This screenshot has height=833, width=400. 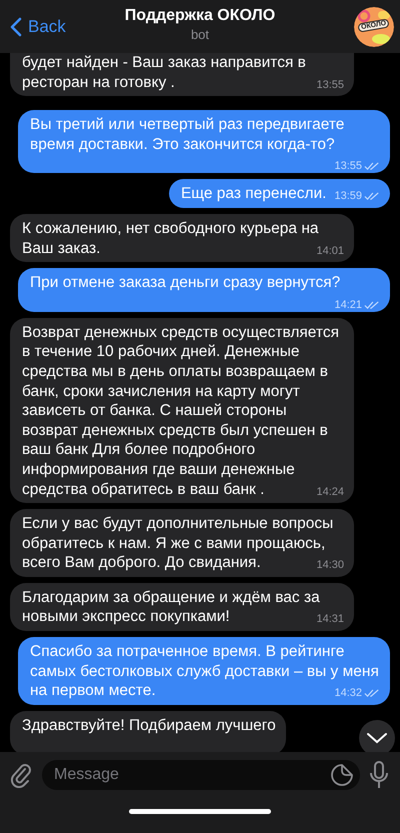 I want to click on chat-subtitle: bot, so click(x=200, y=34).